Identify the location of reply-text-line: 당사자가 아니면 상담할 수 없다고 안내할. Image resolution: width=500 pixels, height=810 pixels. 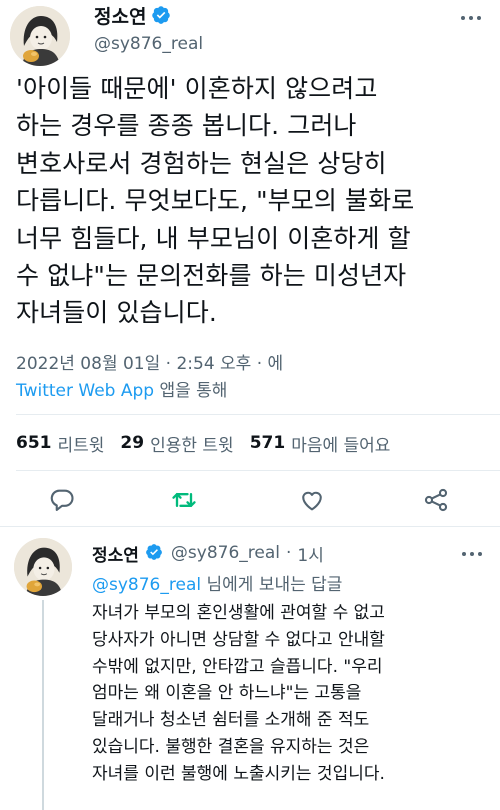
(238, 639).